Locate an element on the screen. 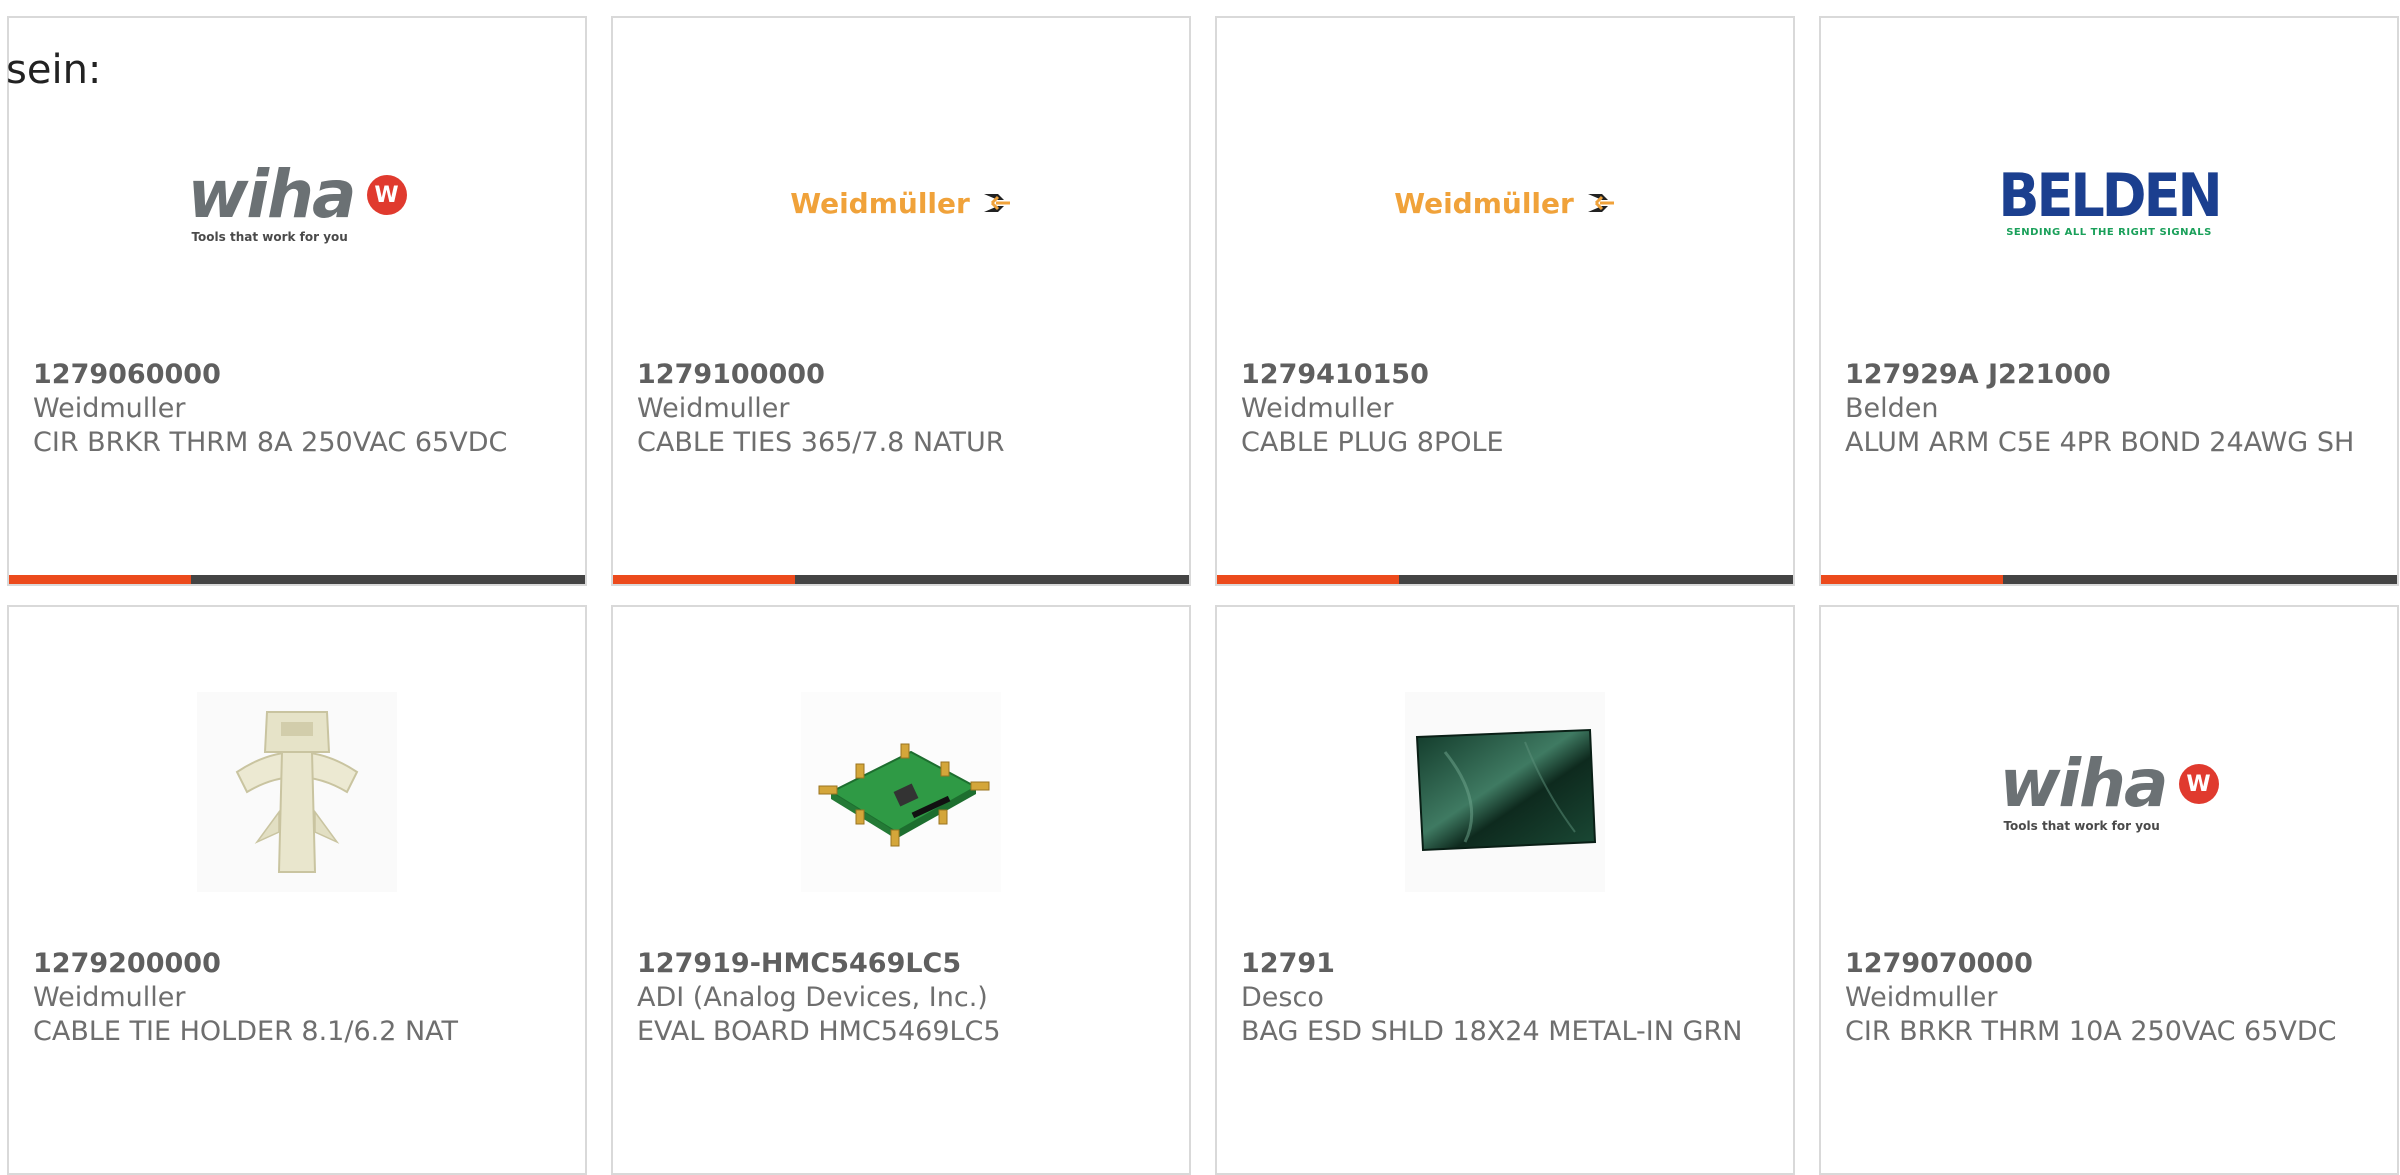 The height and width of the screenshot is (1175, 2400). description: CIR BRKR THRM 10A 250VAC 65VDC is located at coordinates (2091, 1031).